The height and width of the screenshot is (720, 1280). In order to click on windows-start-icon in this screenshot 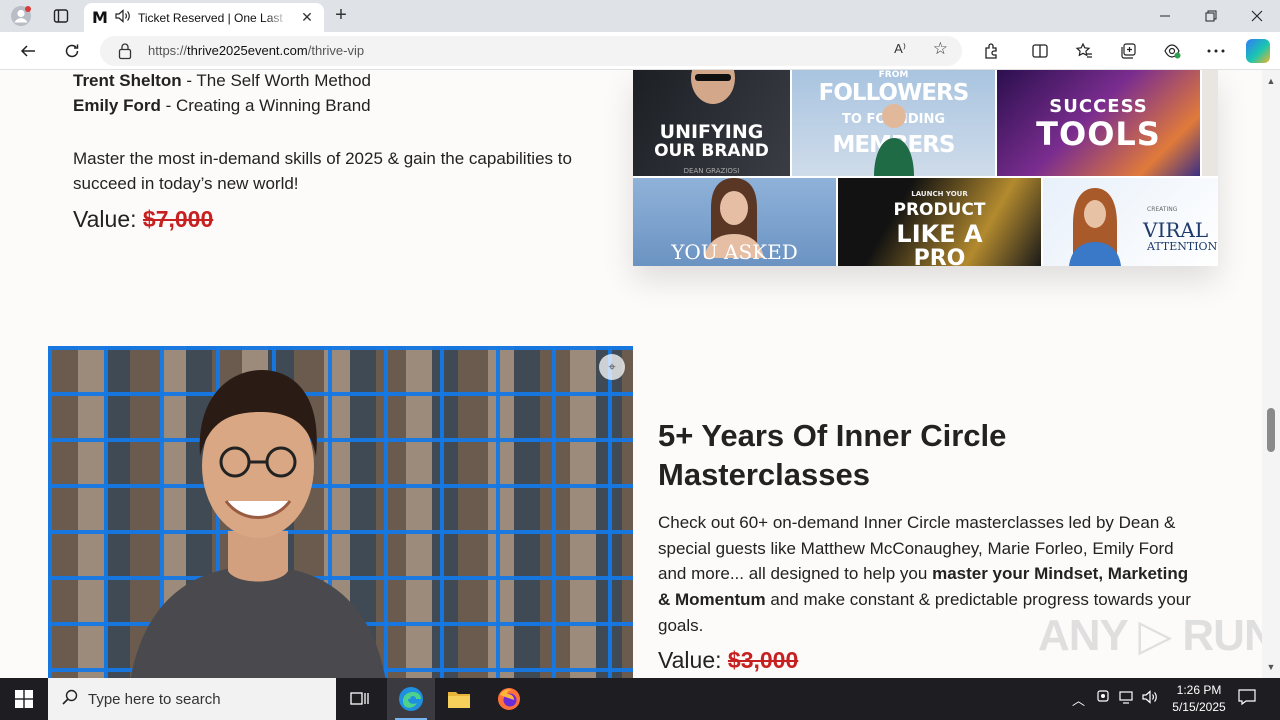, I will do `click(24, 699)`.